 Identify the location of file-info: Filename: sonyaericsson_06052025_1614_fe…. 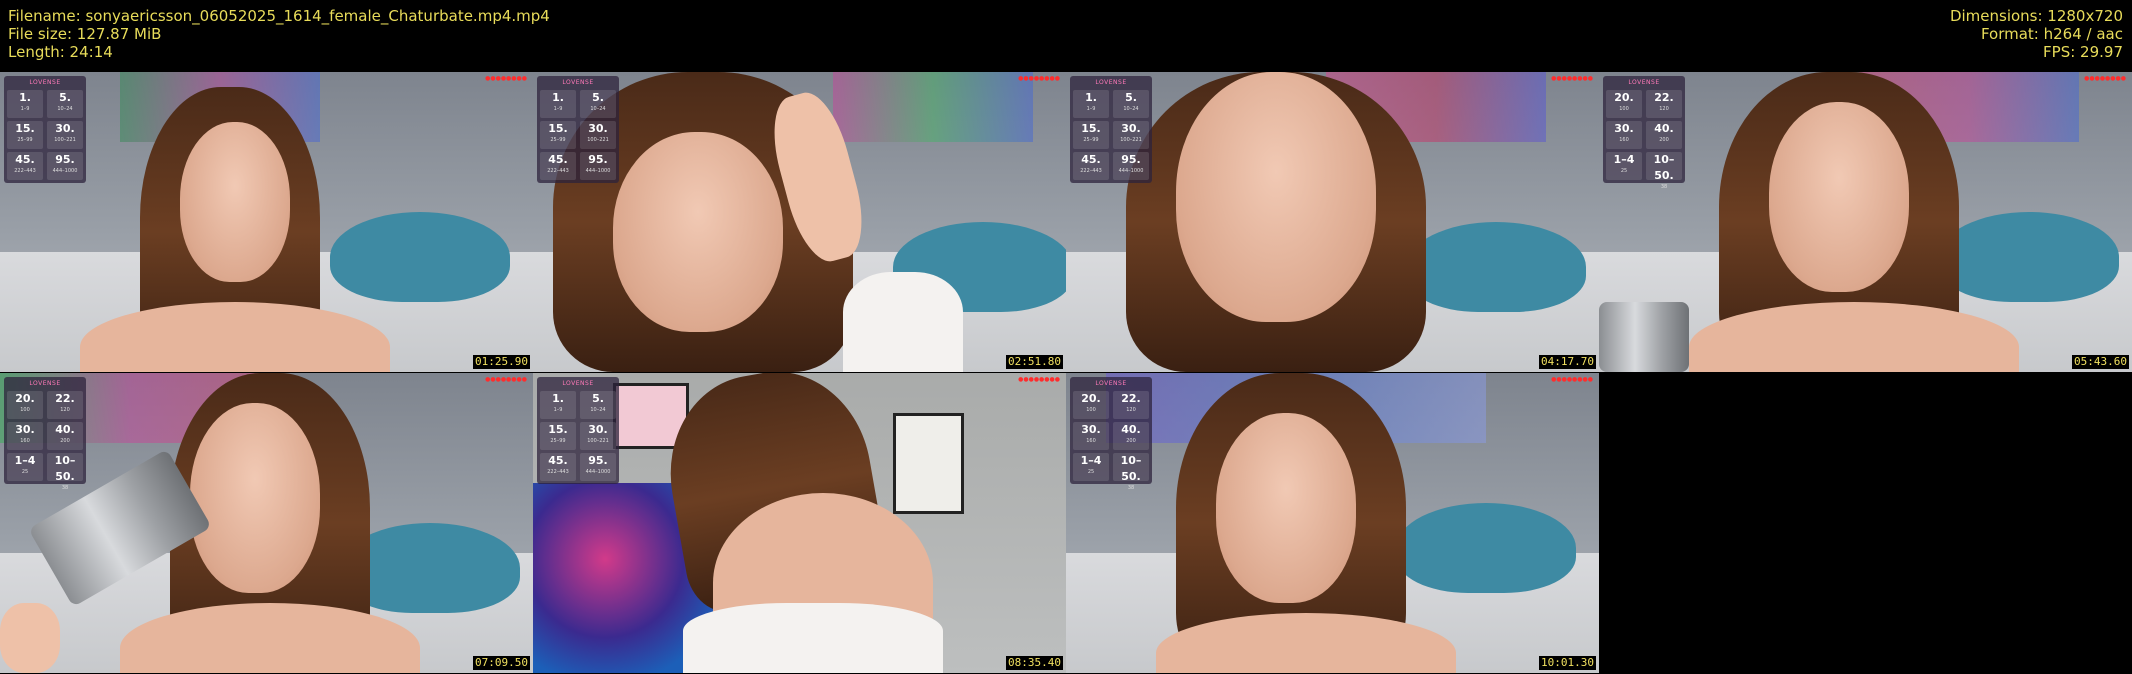
(279, 34).